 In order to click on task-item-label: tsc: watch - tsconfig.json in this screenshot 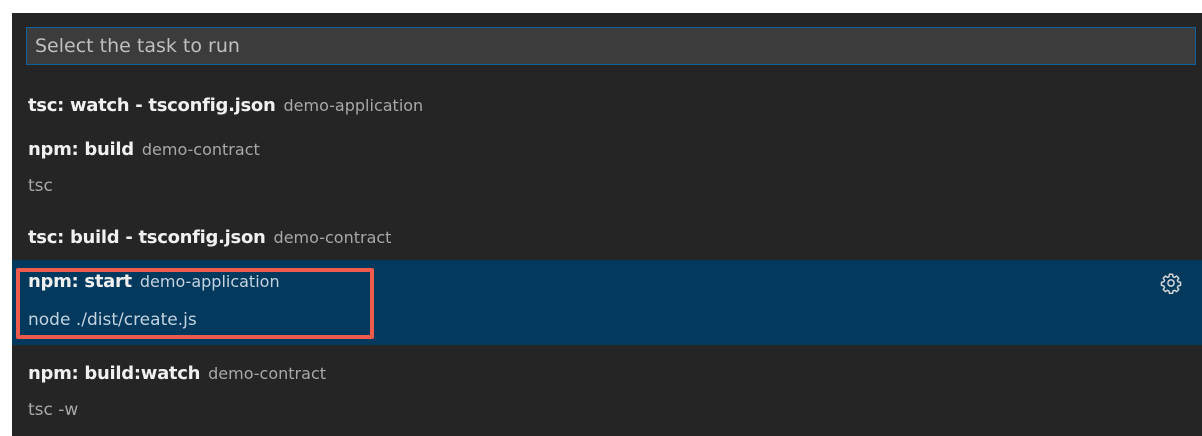, I will do `click(152, 105)`.